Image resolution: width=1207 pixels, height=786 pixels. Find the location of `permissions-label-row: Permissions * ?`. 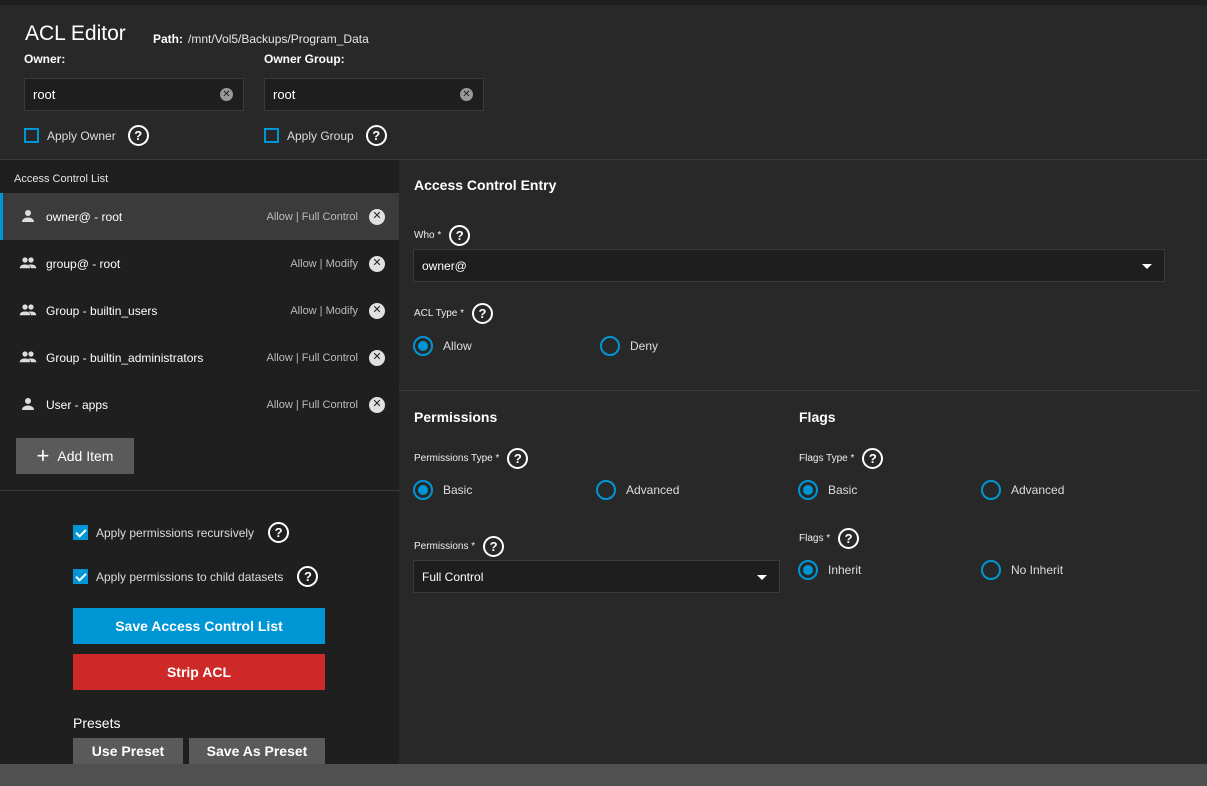

permissions-label-row: Permissions * ? is located at coordinates (459, 546).